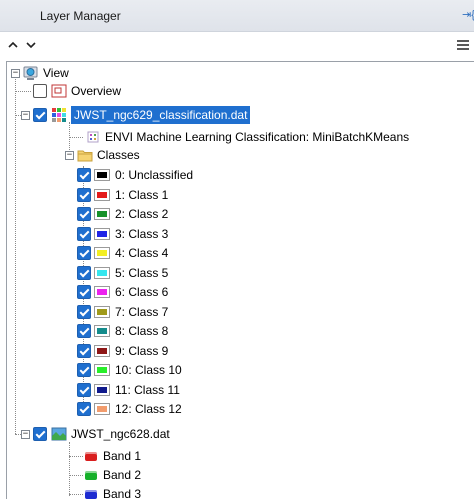  I want to click on class-label: 0: Unclassified, so click(154, 175).